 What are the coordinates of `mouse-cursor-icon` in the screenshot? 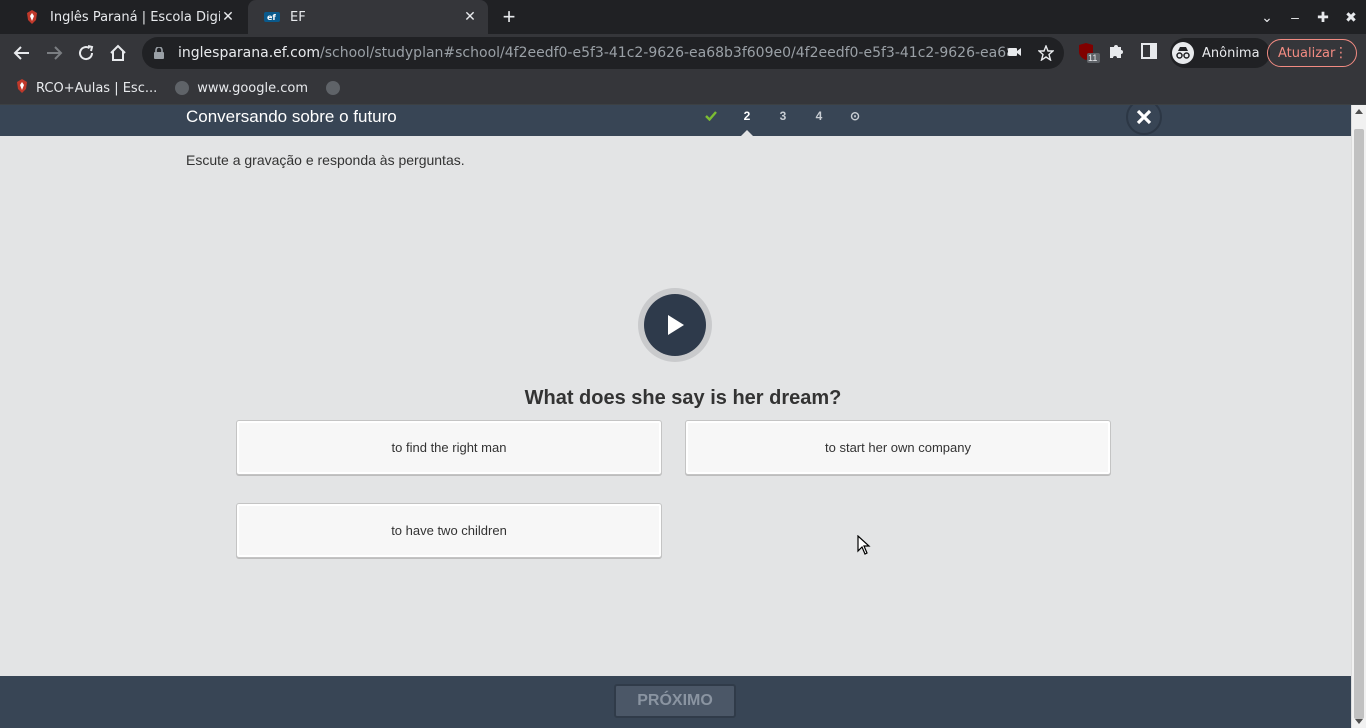 It's located at (864, 544).